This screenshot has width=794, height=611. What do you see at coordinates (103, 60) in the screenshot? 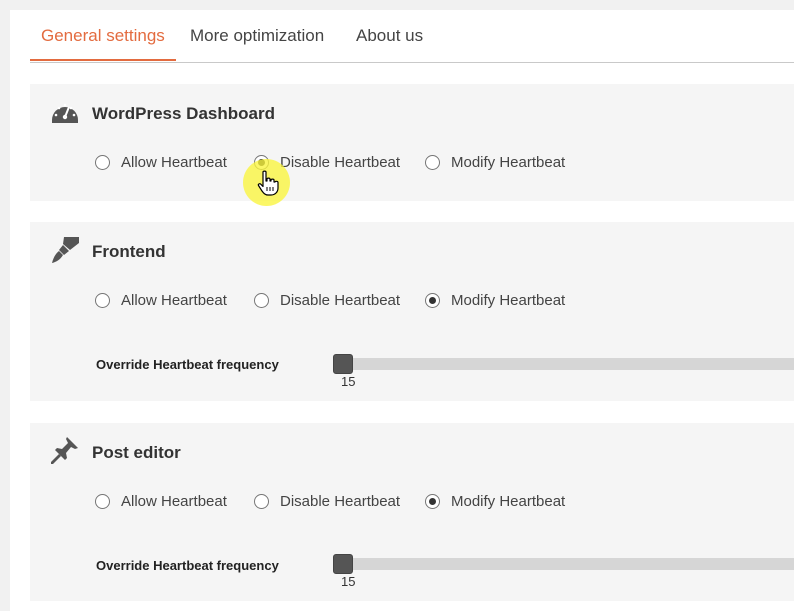
I see `active-tab-indicator` at bounding box center [103, 60].